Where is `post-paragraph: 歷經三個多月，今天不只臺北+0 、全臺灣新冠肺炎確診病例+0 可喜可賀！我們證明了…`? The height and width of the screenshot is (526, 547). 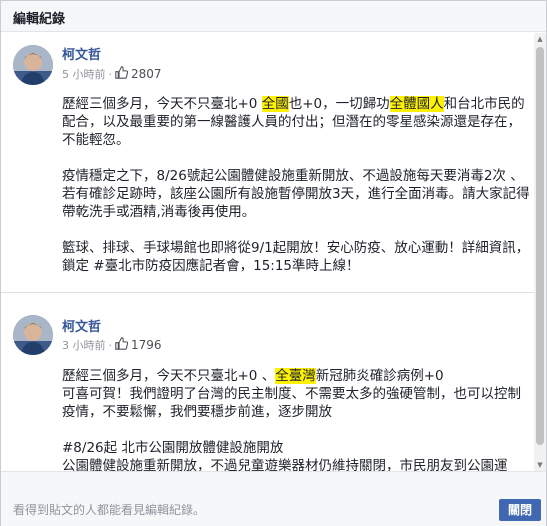
post-paragraph: 歷經三個多月，今天不只臺北+0 、全臺灣新冠肺炎確診病例+0 可喜可賀！我們證明了… is located at coordinates (297, 394).